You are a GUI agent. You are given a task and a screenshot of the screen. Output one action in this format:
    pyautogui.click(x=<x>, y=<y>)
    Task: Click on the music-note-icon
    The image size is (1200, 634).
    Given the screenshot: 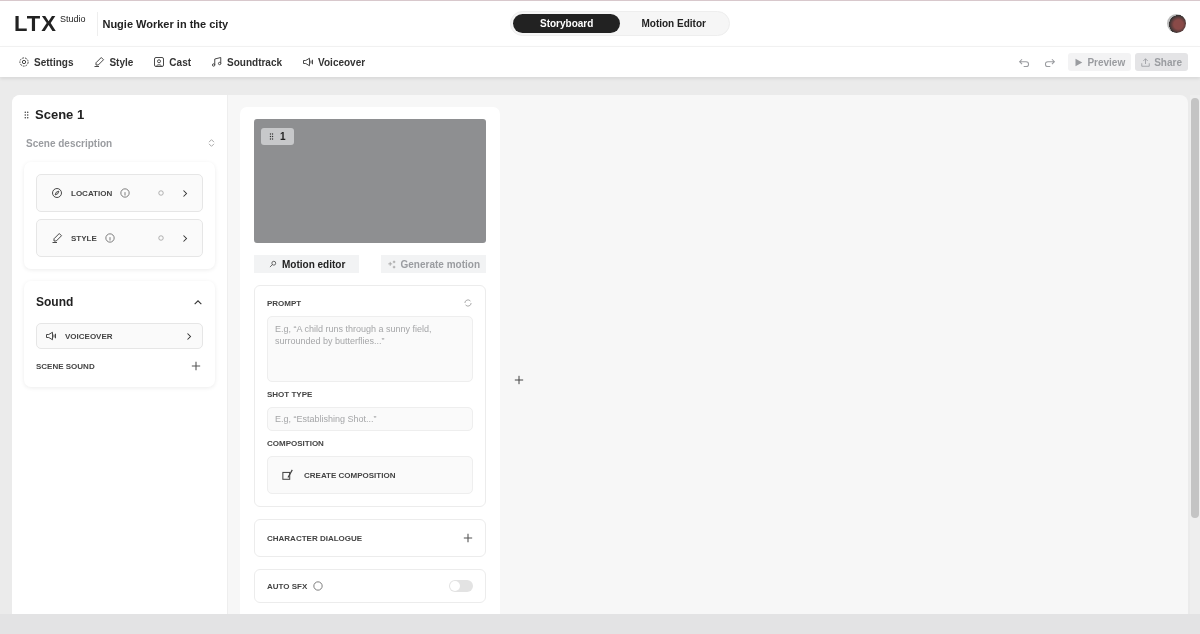 What is the action you would take?
    pyautogui.click(x=217, y=62)
    